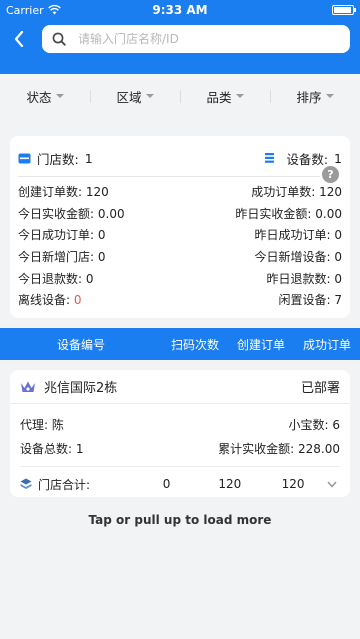  What do you see at coordinates (180, 235) in the screenshot?
I see `summary-row: 今日成功订单: 0 昨日成功订单: 0` at bounding box center [180, 235].